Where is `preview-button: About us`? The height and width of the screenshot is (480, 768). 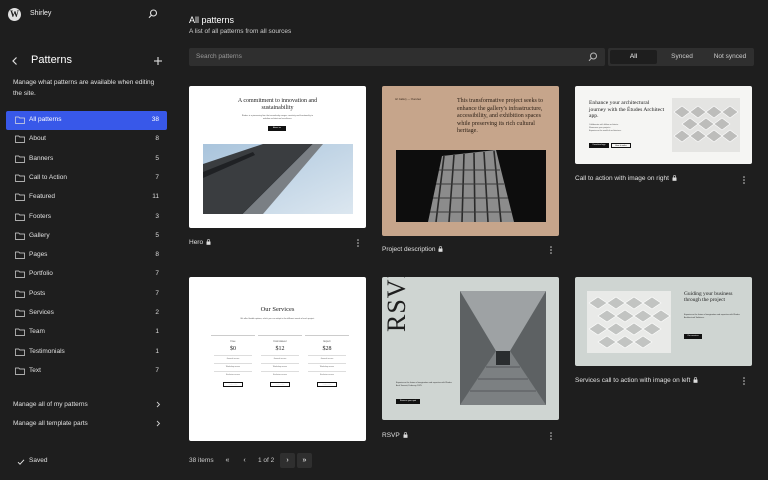
preview-button: About us is located at coordinates (277, 128).